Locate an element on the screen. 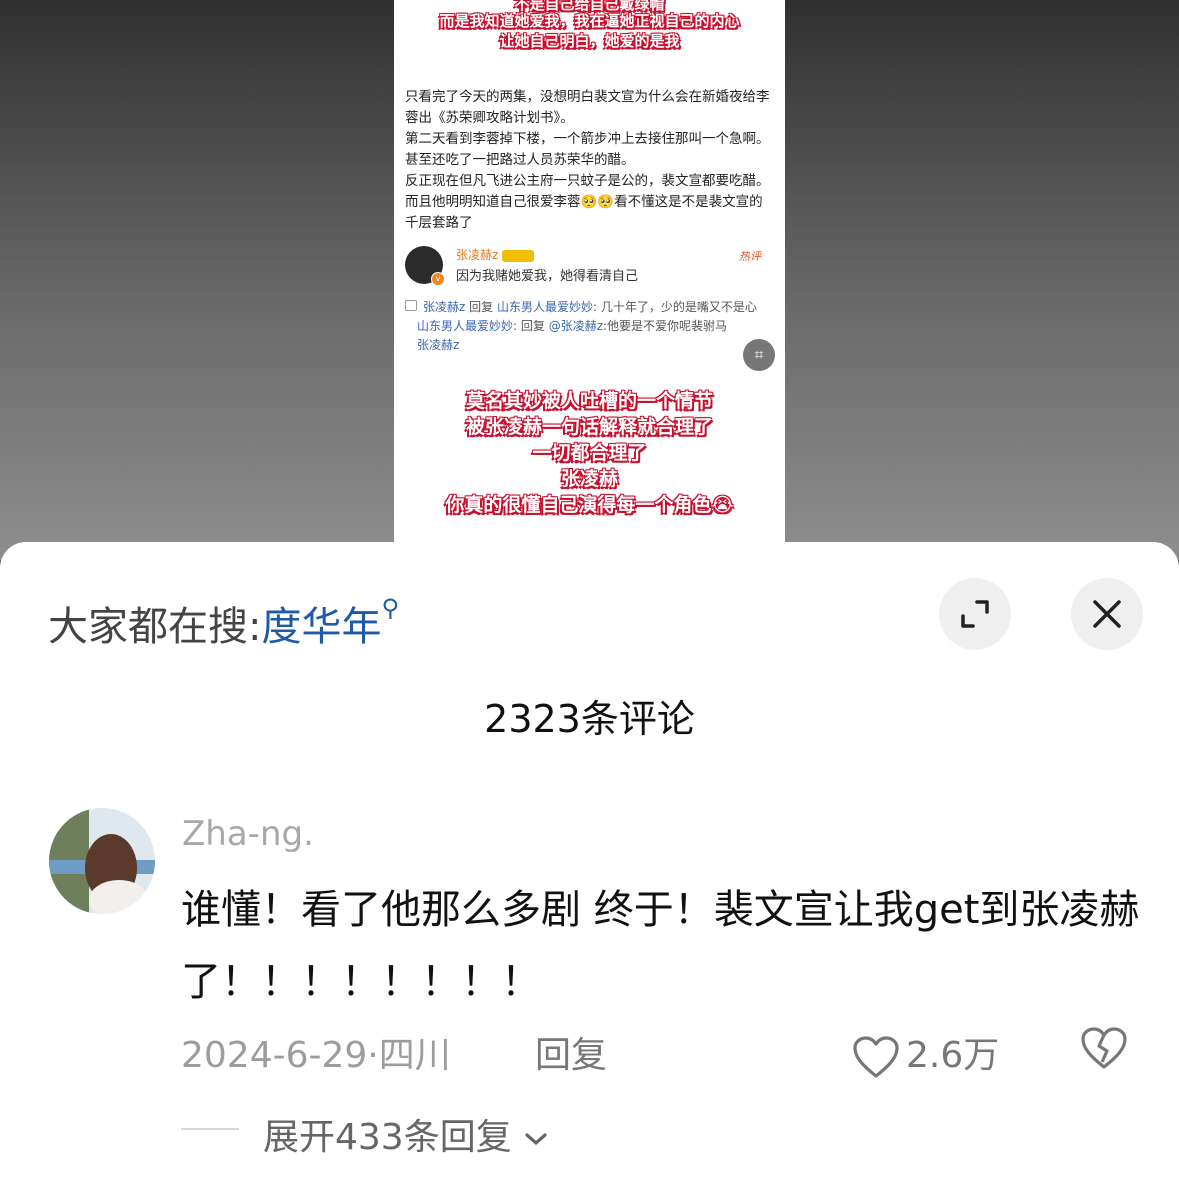 The width and height of the screenshot is (1179, 1179). like-button: 2.6万 is located at coordinates (925, 1052).